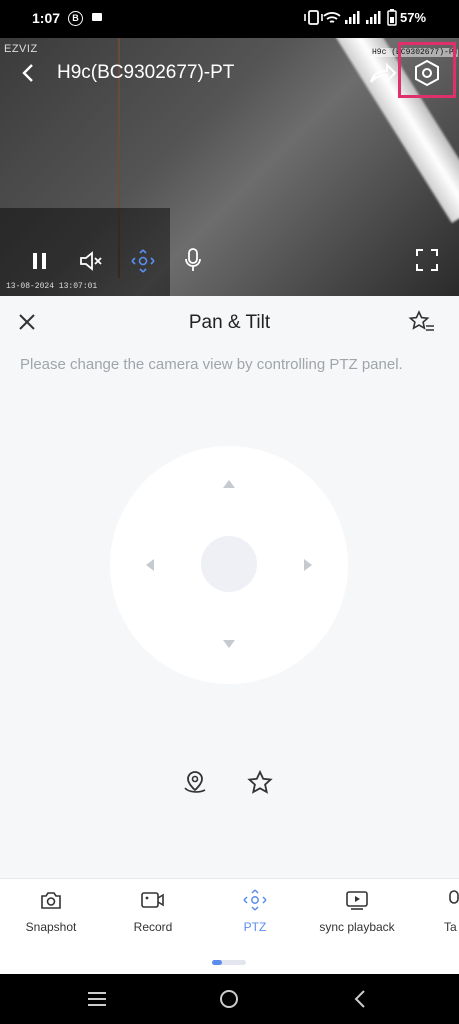  I want to click on battery-icon, so click(392, 17).